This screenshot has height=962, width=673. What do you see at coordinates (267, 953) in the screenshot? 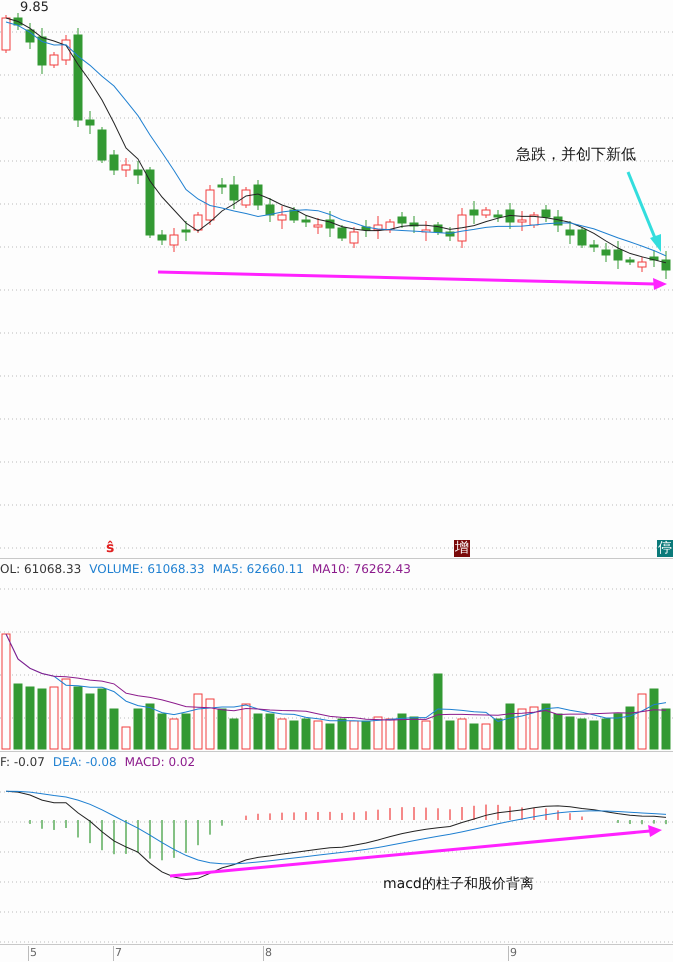
I see `axis-label: 8` at bounding box center [267, 953].